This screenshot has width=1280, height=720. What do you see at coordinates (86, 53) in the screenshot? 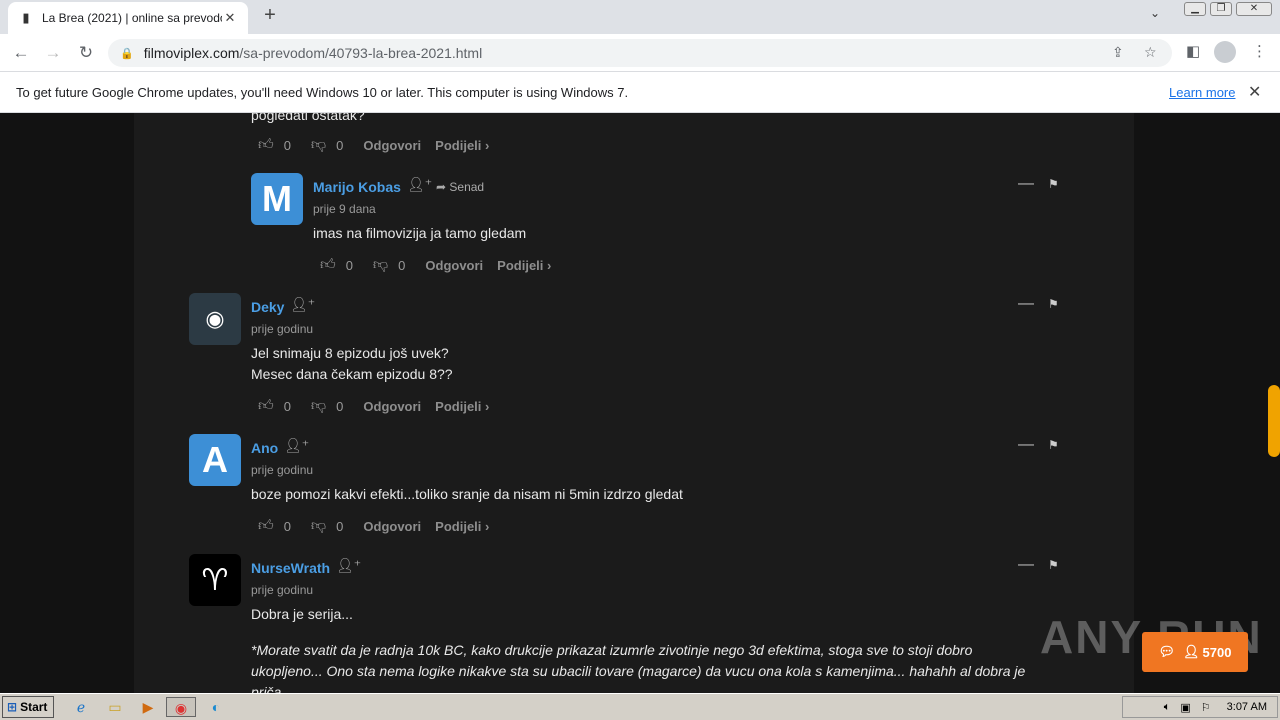
I see `reload-icon: ↻` at bounding box center [86, 53].